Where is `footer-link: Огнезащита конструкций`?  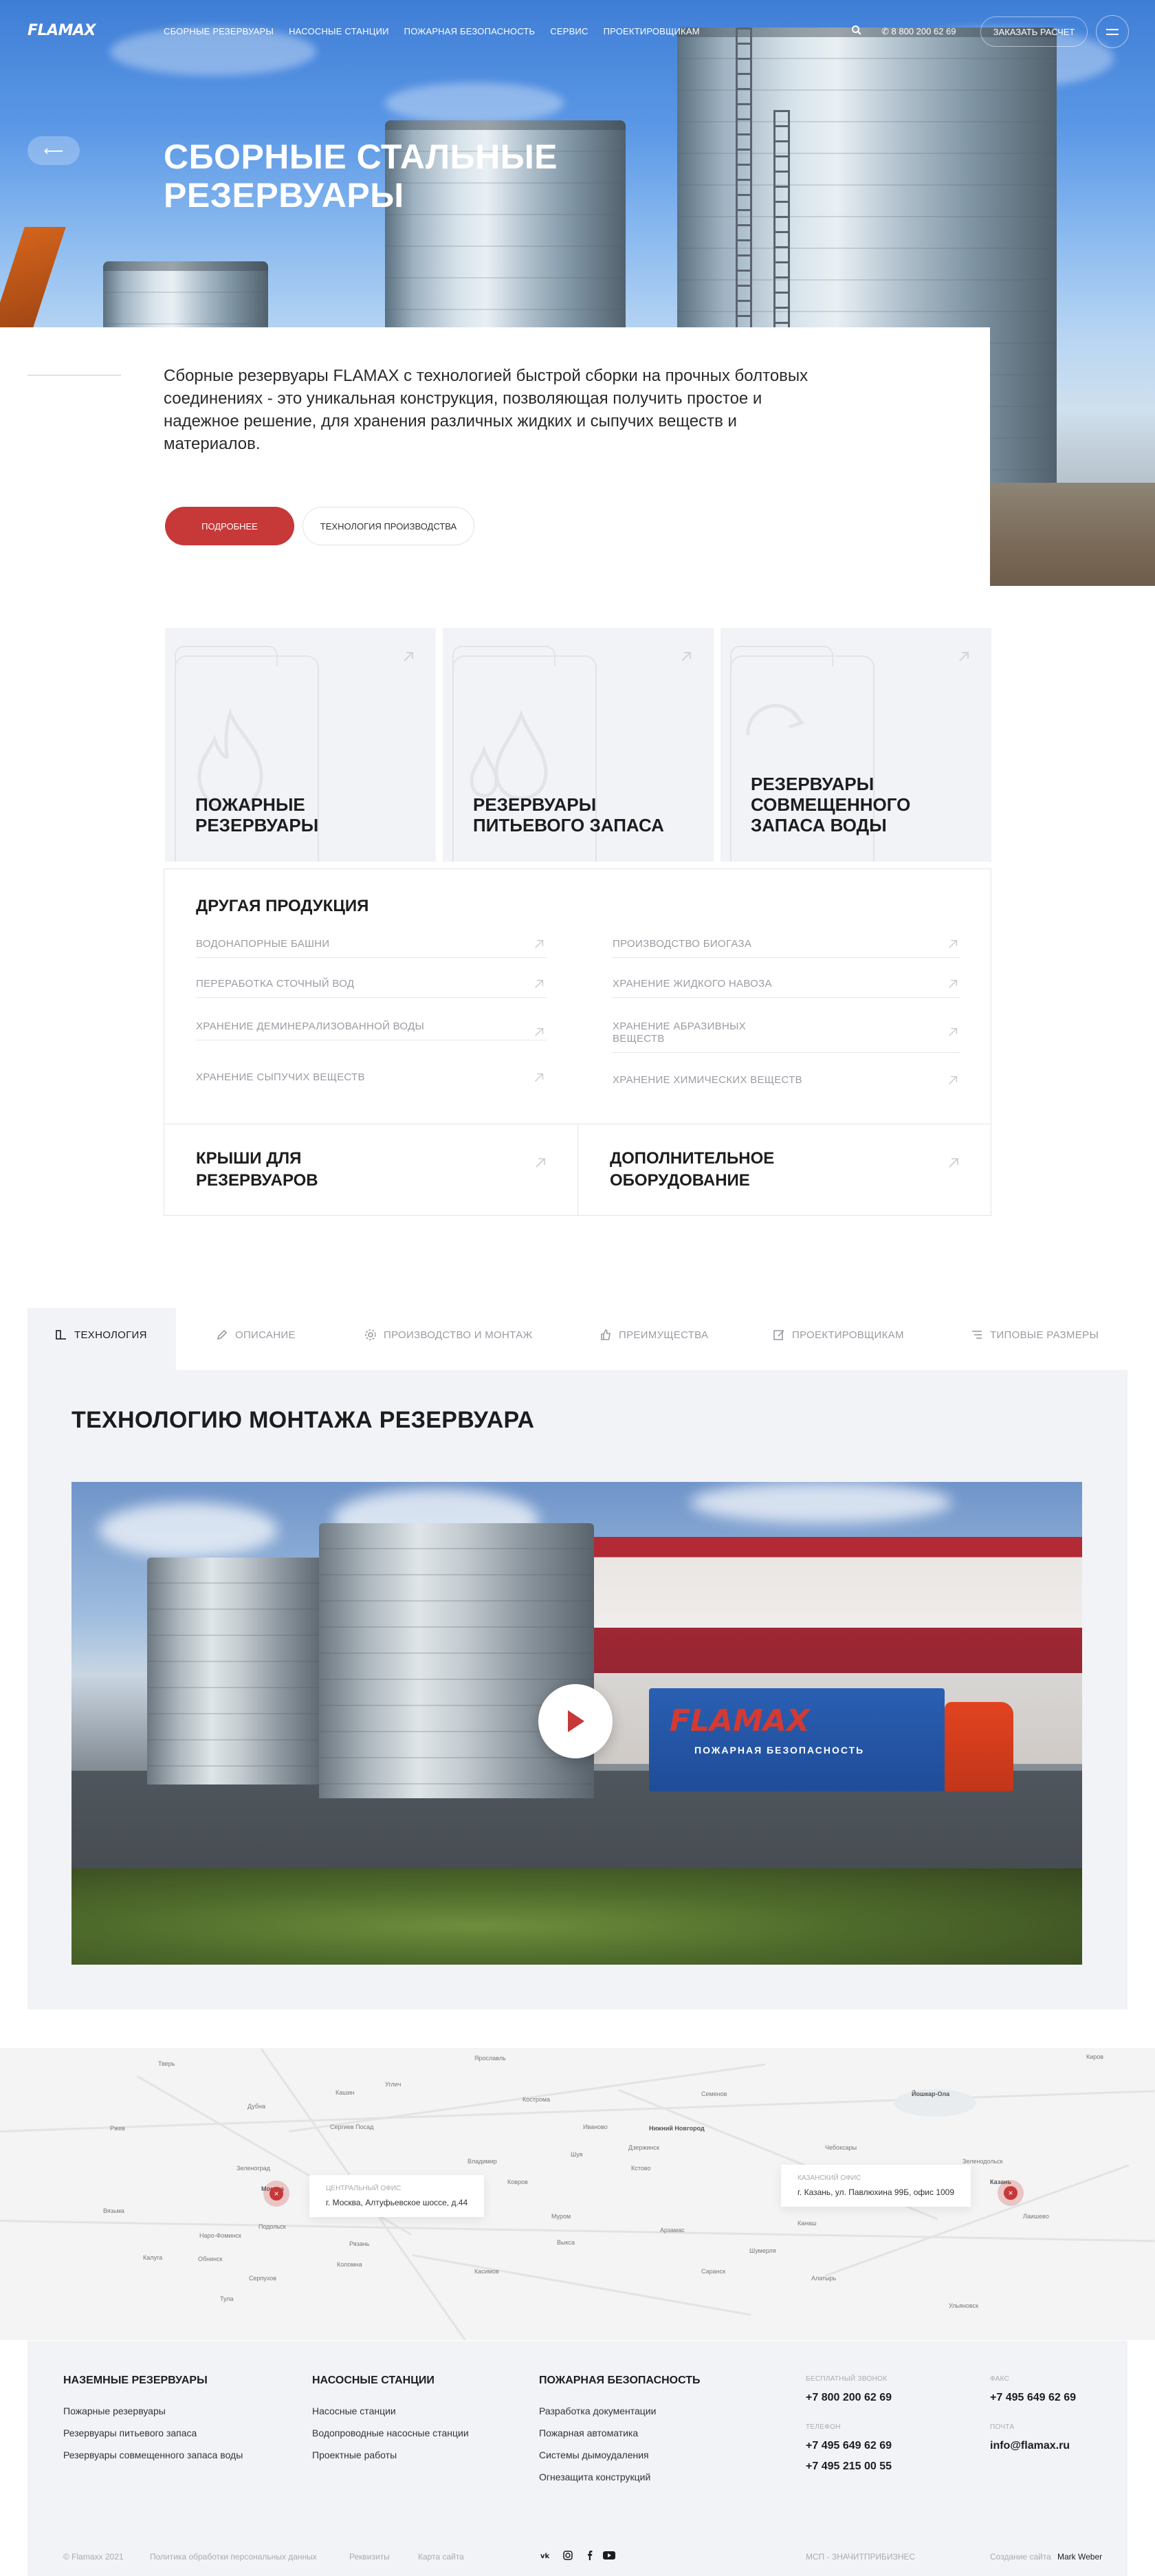
footer-link: Огнезащита конструкций is located at coordinates (594, 2476).